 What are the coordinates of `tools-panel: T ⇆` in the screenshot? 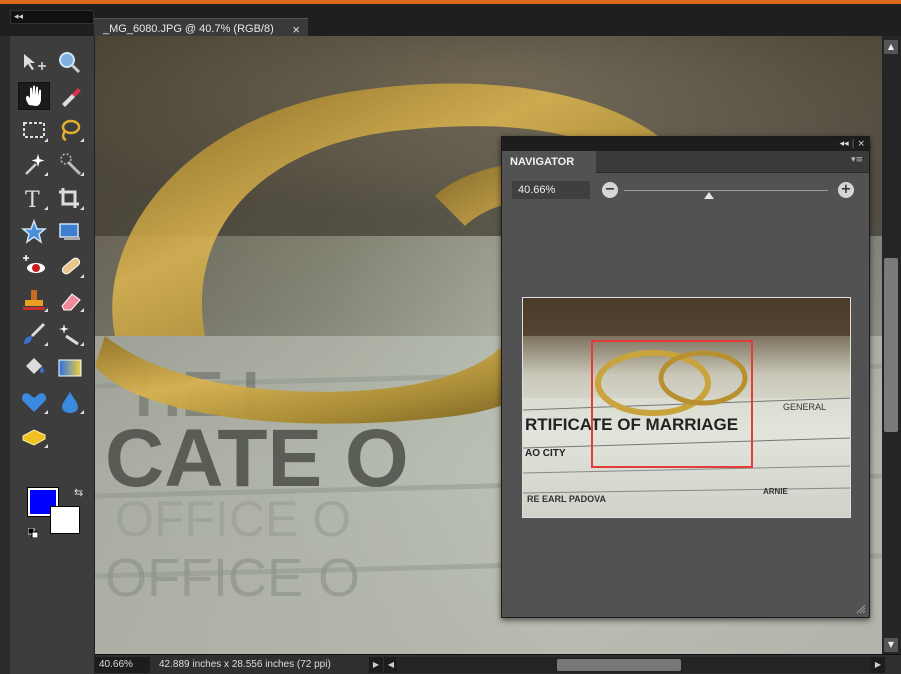 It's located at (52, 355).